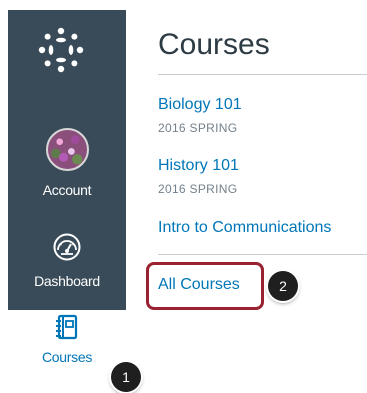 This screenshot has height=393, width=367. Describe the element at coordinates (61, 50) in the screenshot. I see `canvas-logo-icon` at that location.